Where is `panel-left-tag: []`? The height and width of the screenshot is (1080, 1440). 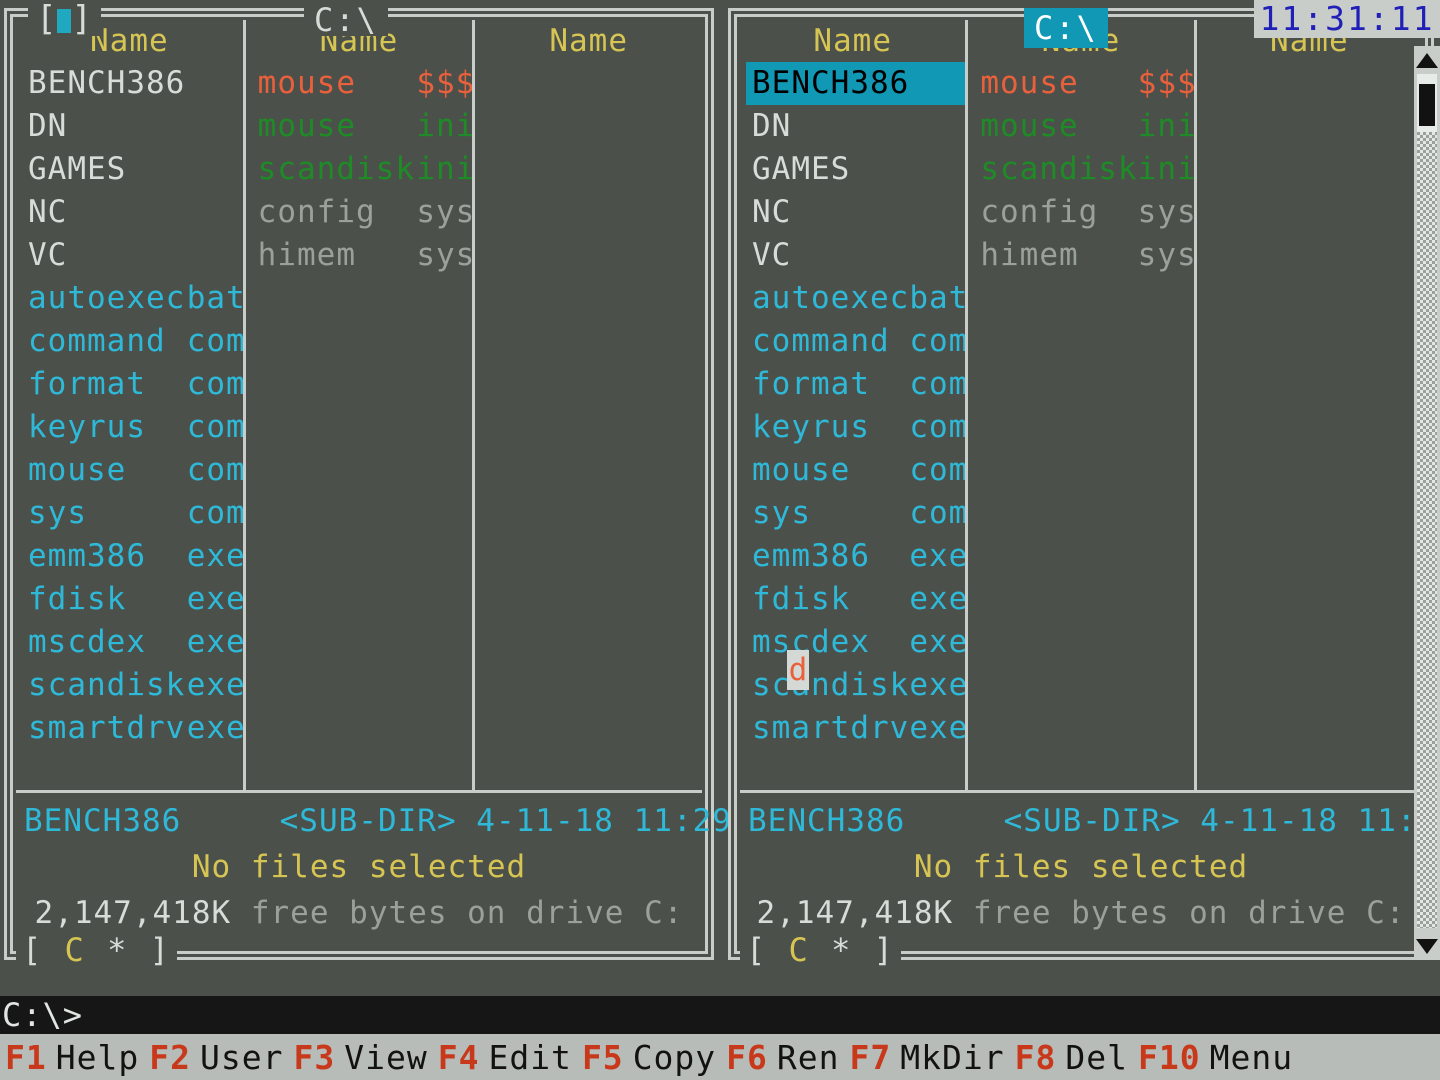
panel-left-tag: [] is located at coordinates (64, 19).